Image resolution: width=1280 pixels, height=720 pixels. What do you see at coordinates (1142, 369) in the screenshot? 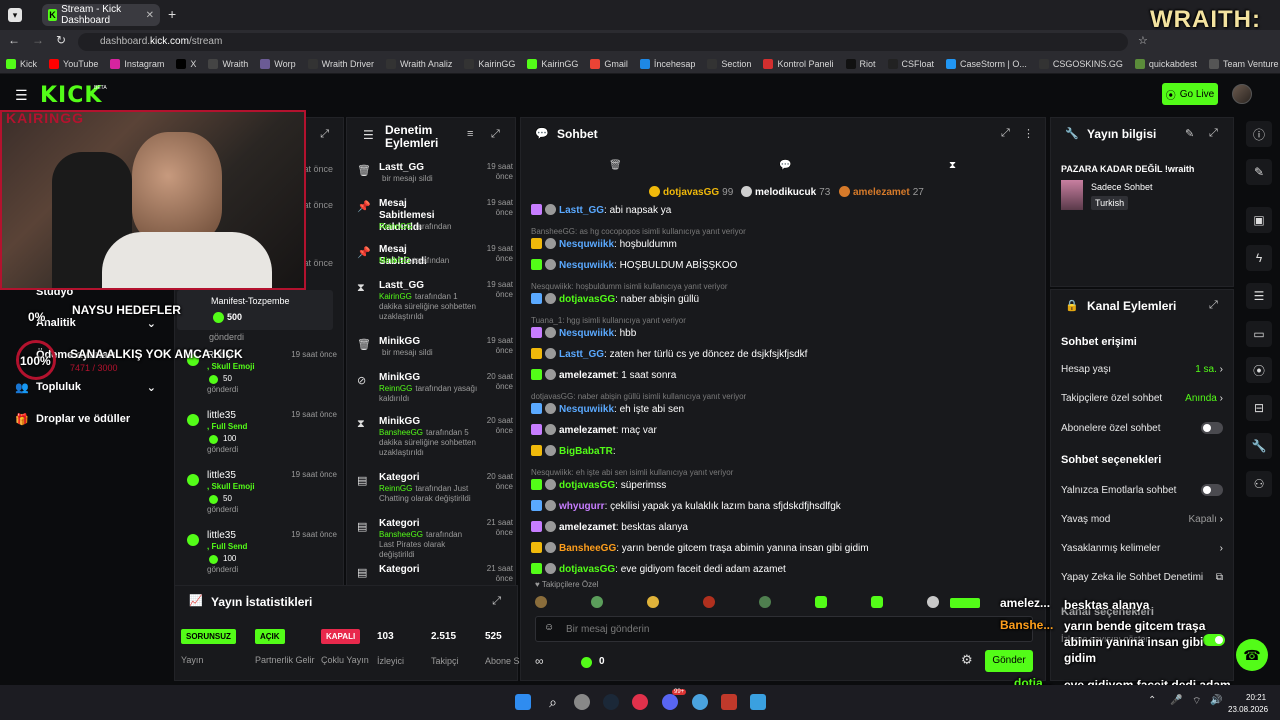
I see `account-age-row: Hesap yaşı 1 sa. ›` at bounding box center [1142, 369].